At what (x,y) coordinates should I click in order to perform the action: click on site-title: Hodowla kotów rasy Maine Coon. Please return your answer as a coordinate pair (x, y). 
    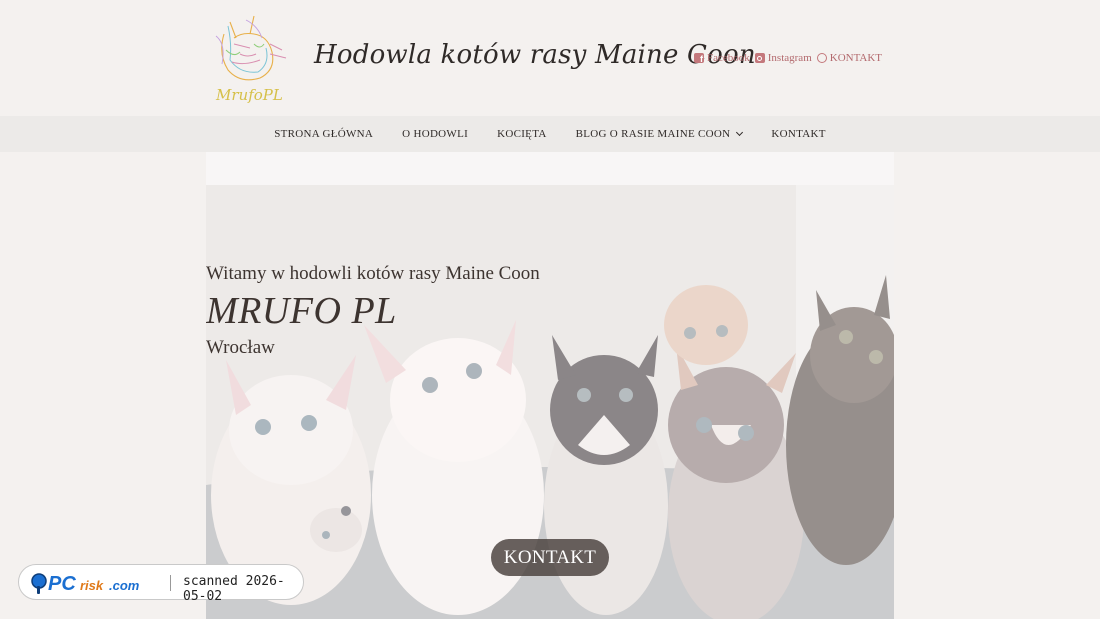
    Looking at the image, I should click on (535, 55).